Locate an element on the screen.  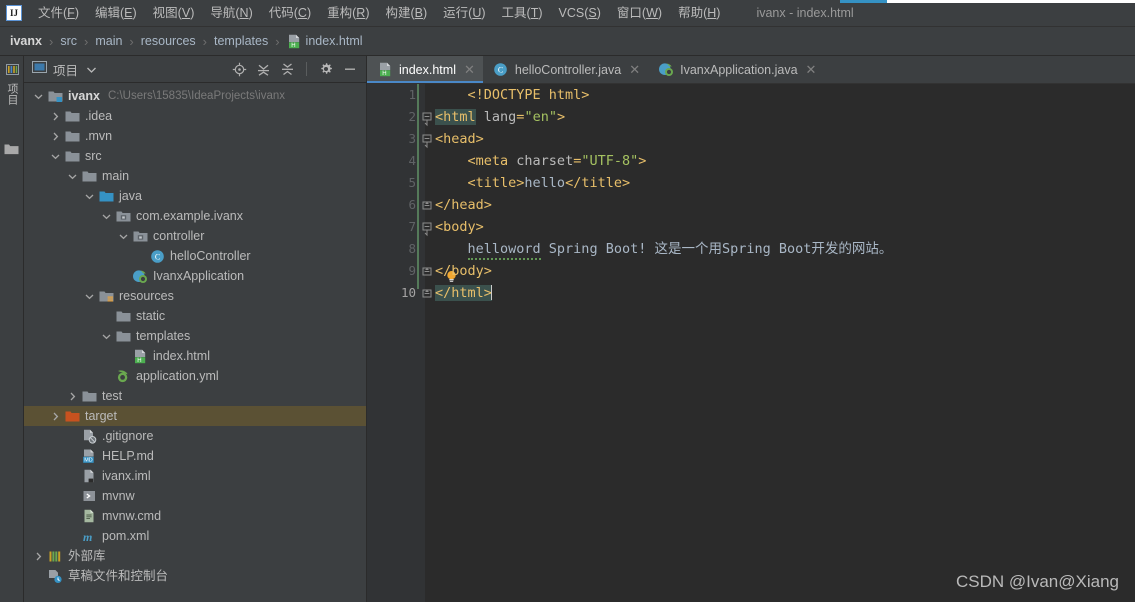
tree-node-IvanxApplication: IvanxApplication is located at coordinates (195, 276).